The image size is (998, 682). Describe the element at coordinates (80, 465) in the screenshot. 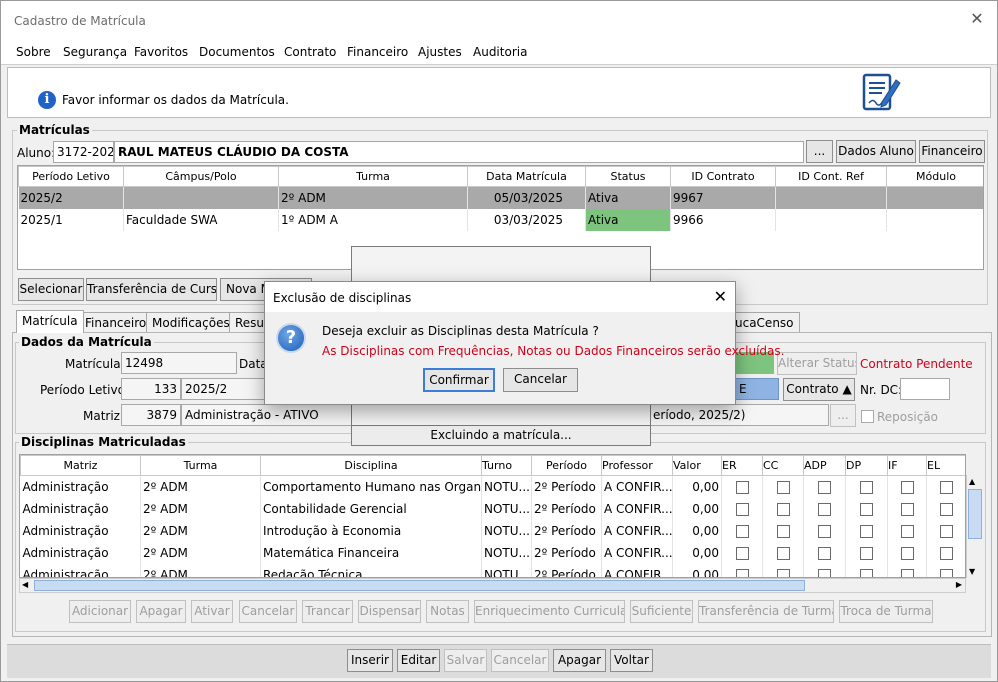

I see `col-matriz: Matriz` at that location.